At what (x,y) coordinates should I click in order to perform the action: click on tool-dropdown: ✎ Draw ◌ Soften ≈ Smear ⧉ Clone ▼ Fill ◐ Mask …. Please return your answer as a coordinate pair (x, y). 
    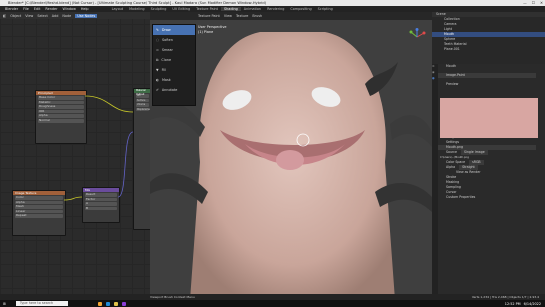
    Looking at the image, I should click on (174, 65).